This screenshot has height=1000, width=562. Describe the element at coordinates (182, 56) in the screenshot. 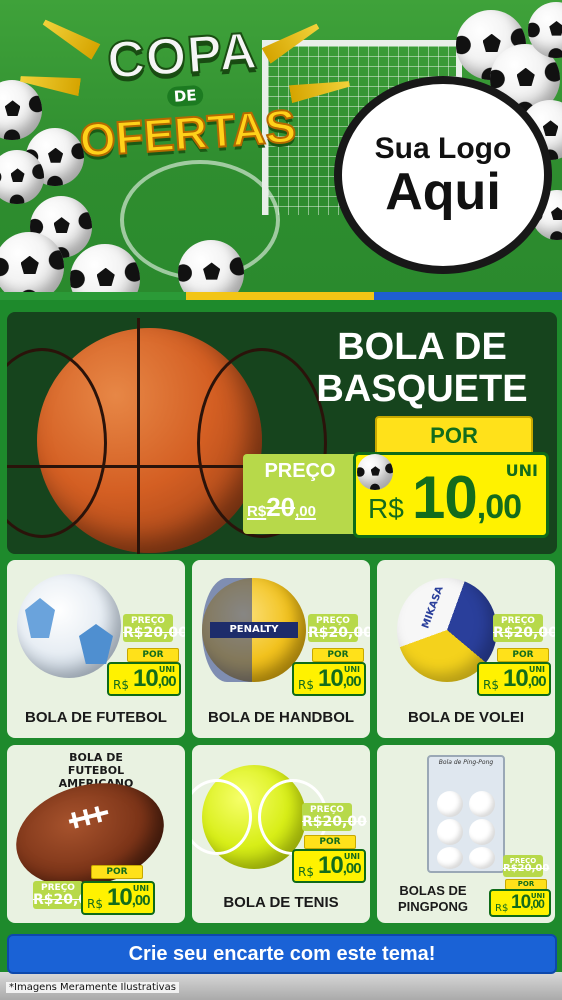

I see `title-copa: COPA` at that location.